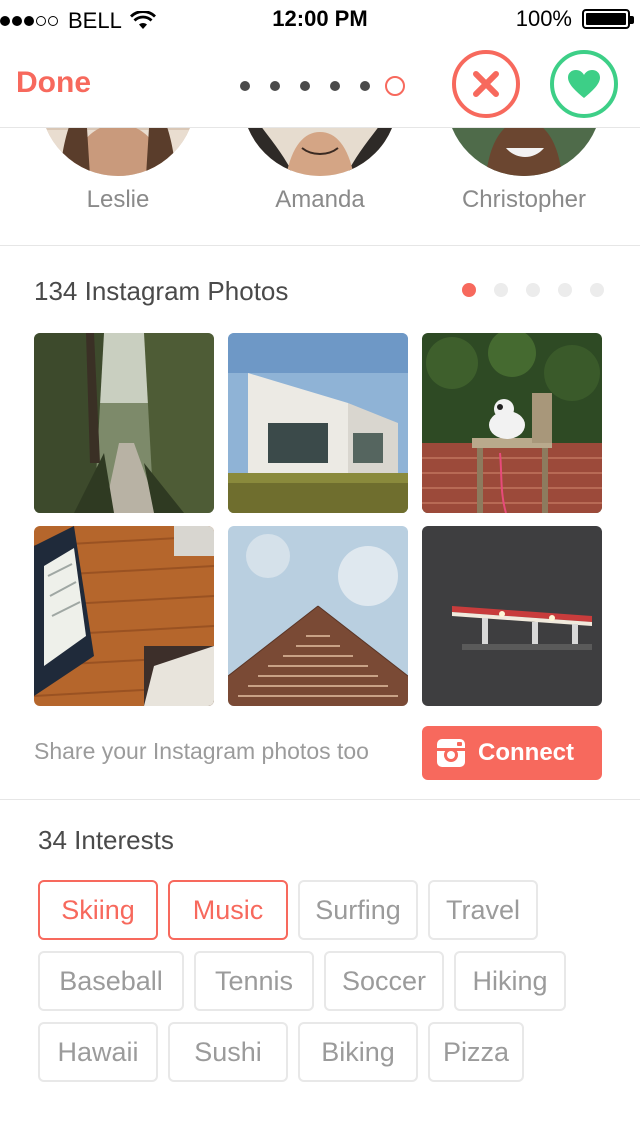  What do you see at coordinates (98, 1052) in the screenshot?
I see `interest-chip-hawaii: Hawaii` at bounding box center [98, 1052].